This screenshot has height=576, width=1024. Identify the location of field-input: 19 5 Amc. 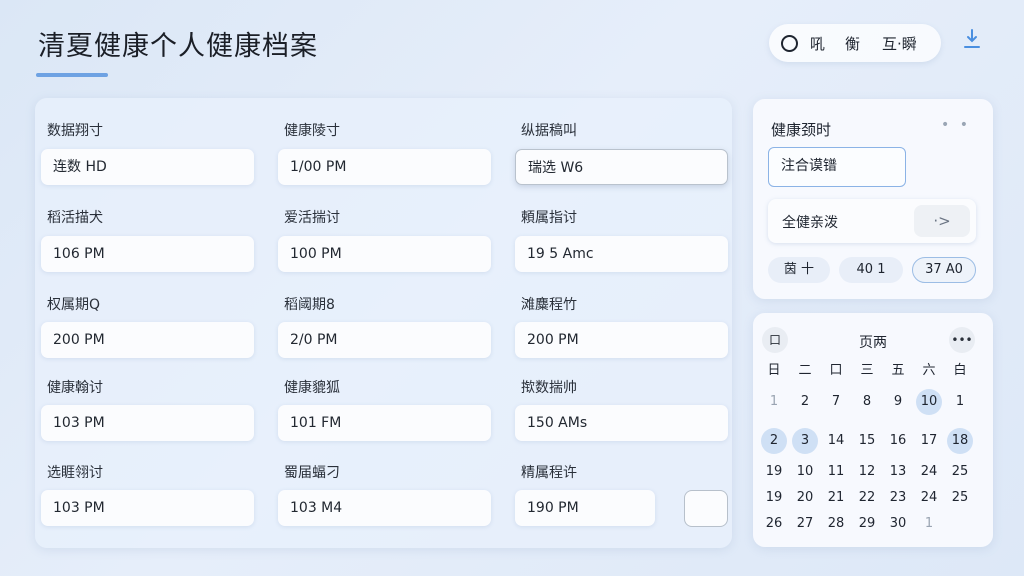
(621, 254).